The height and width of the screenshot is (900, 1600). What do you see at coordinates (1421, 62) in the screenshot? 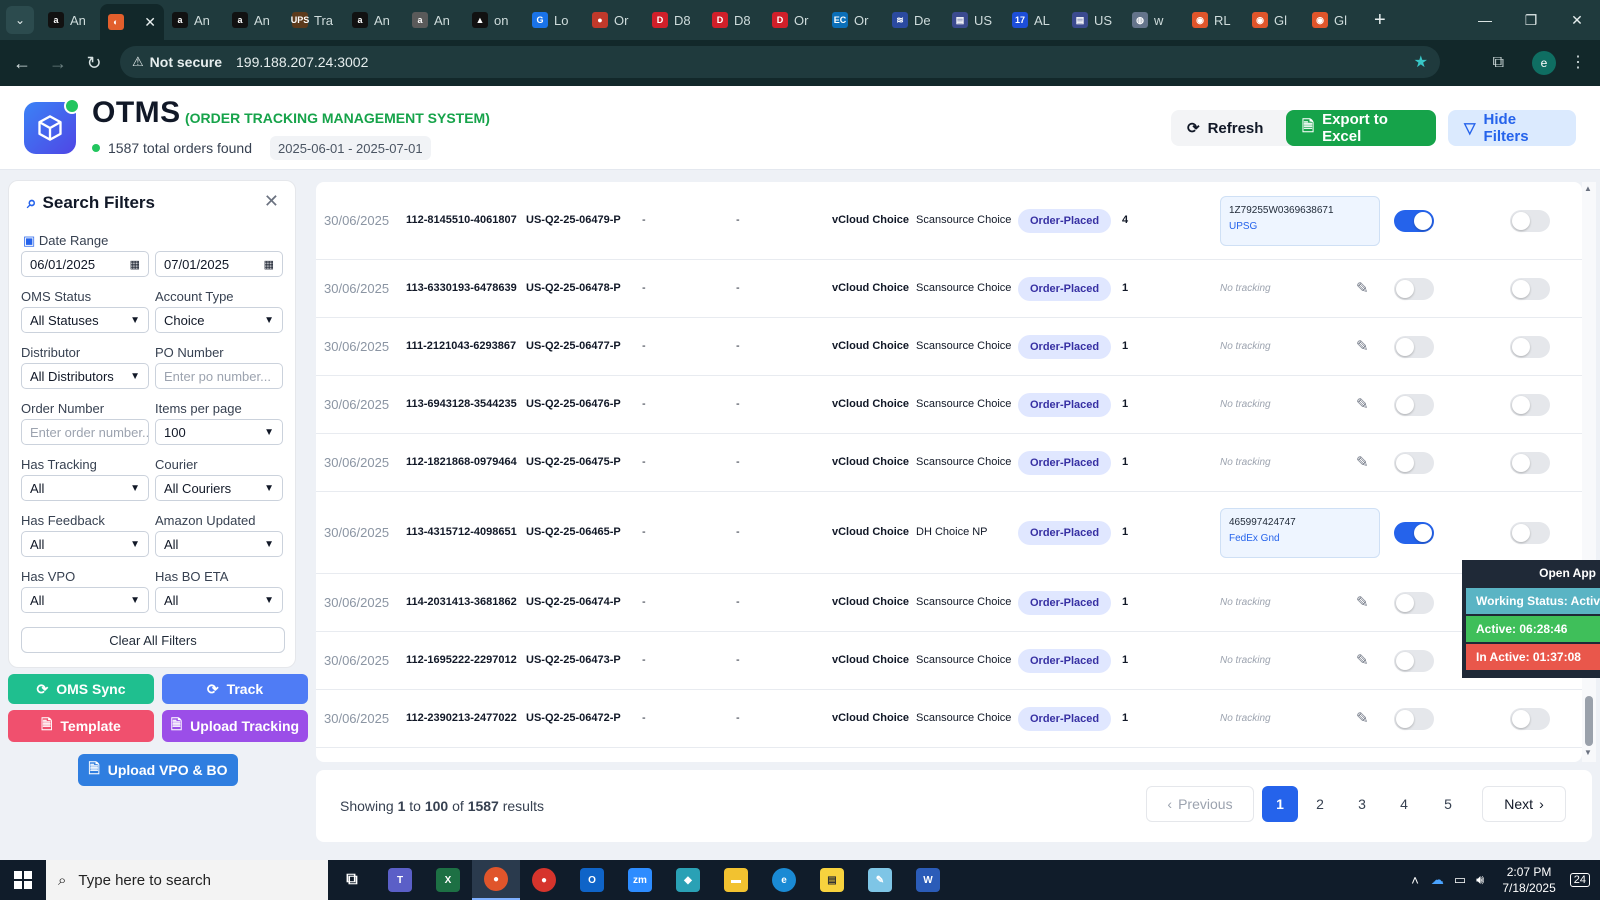
I see `bookmark-star-icon: ★` at bounding box center [1421, 62].